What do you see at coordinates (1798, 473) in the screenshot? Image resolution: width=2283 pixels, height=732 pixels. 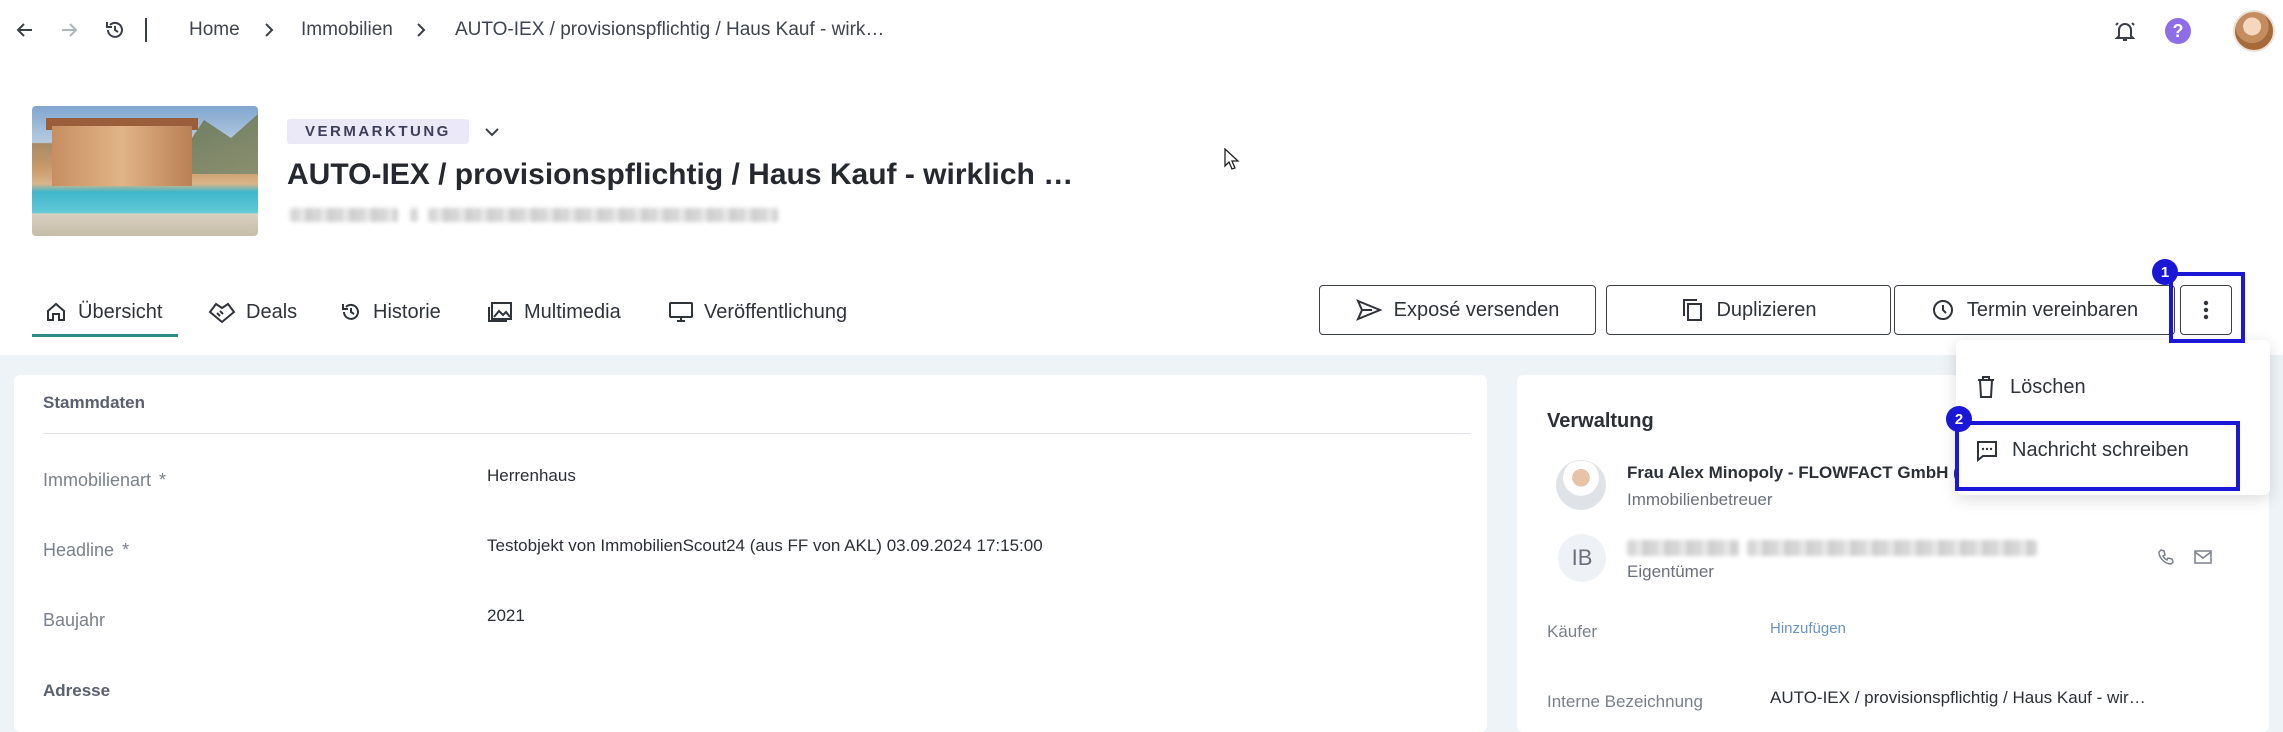 I see `manager-name: Frau Alex Minopoly - FLOWFACT GmbH (T` at bounding box center [1798, 473].